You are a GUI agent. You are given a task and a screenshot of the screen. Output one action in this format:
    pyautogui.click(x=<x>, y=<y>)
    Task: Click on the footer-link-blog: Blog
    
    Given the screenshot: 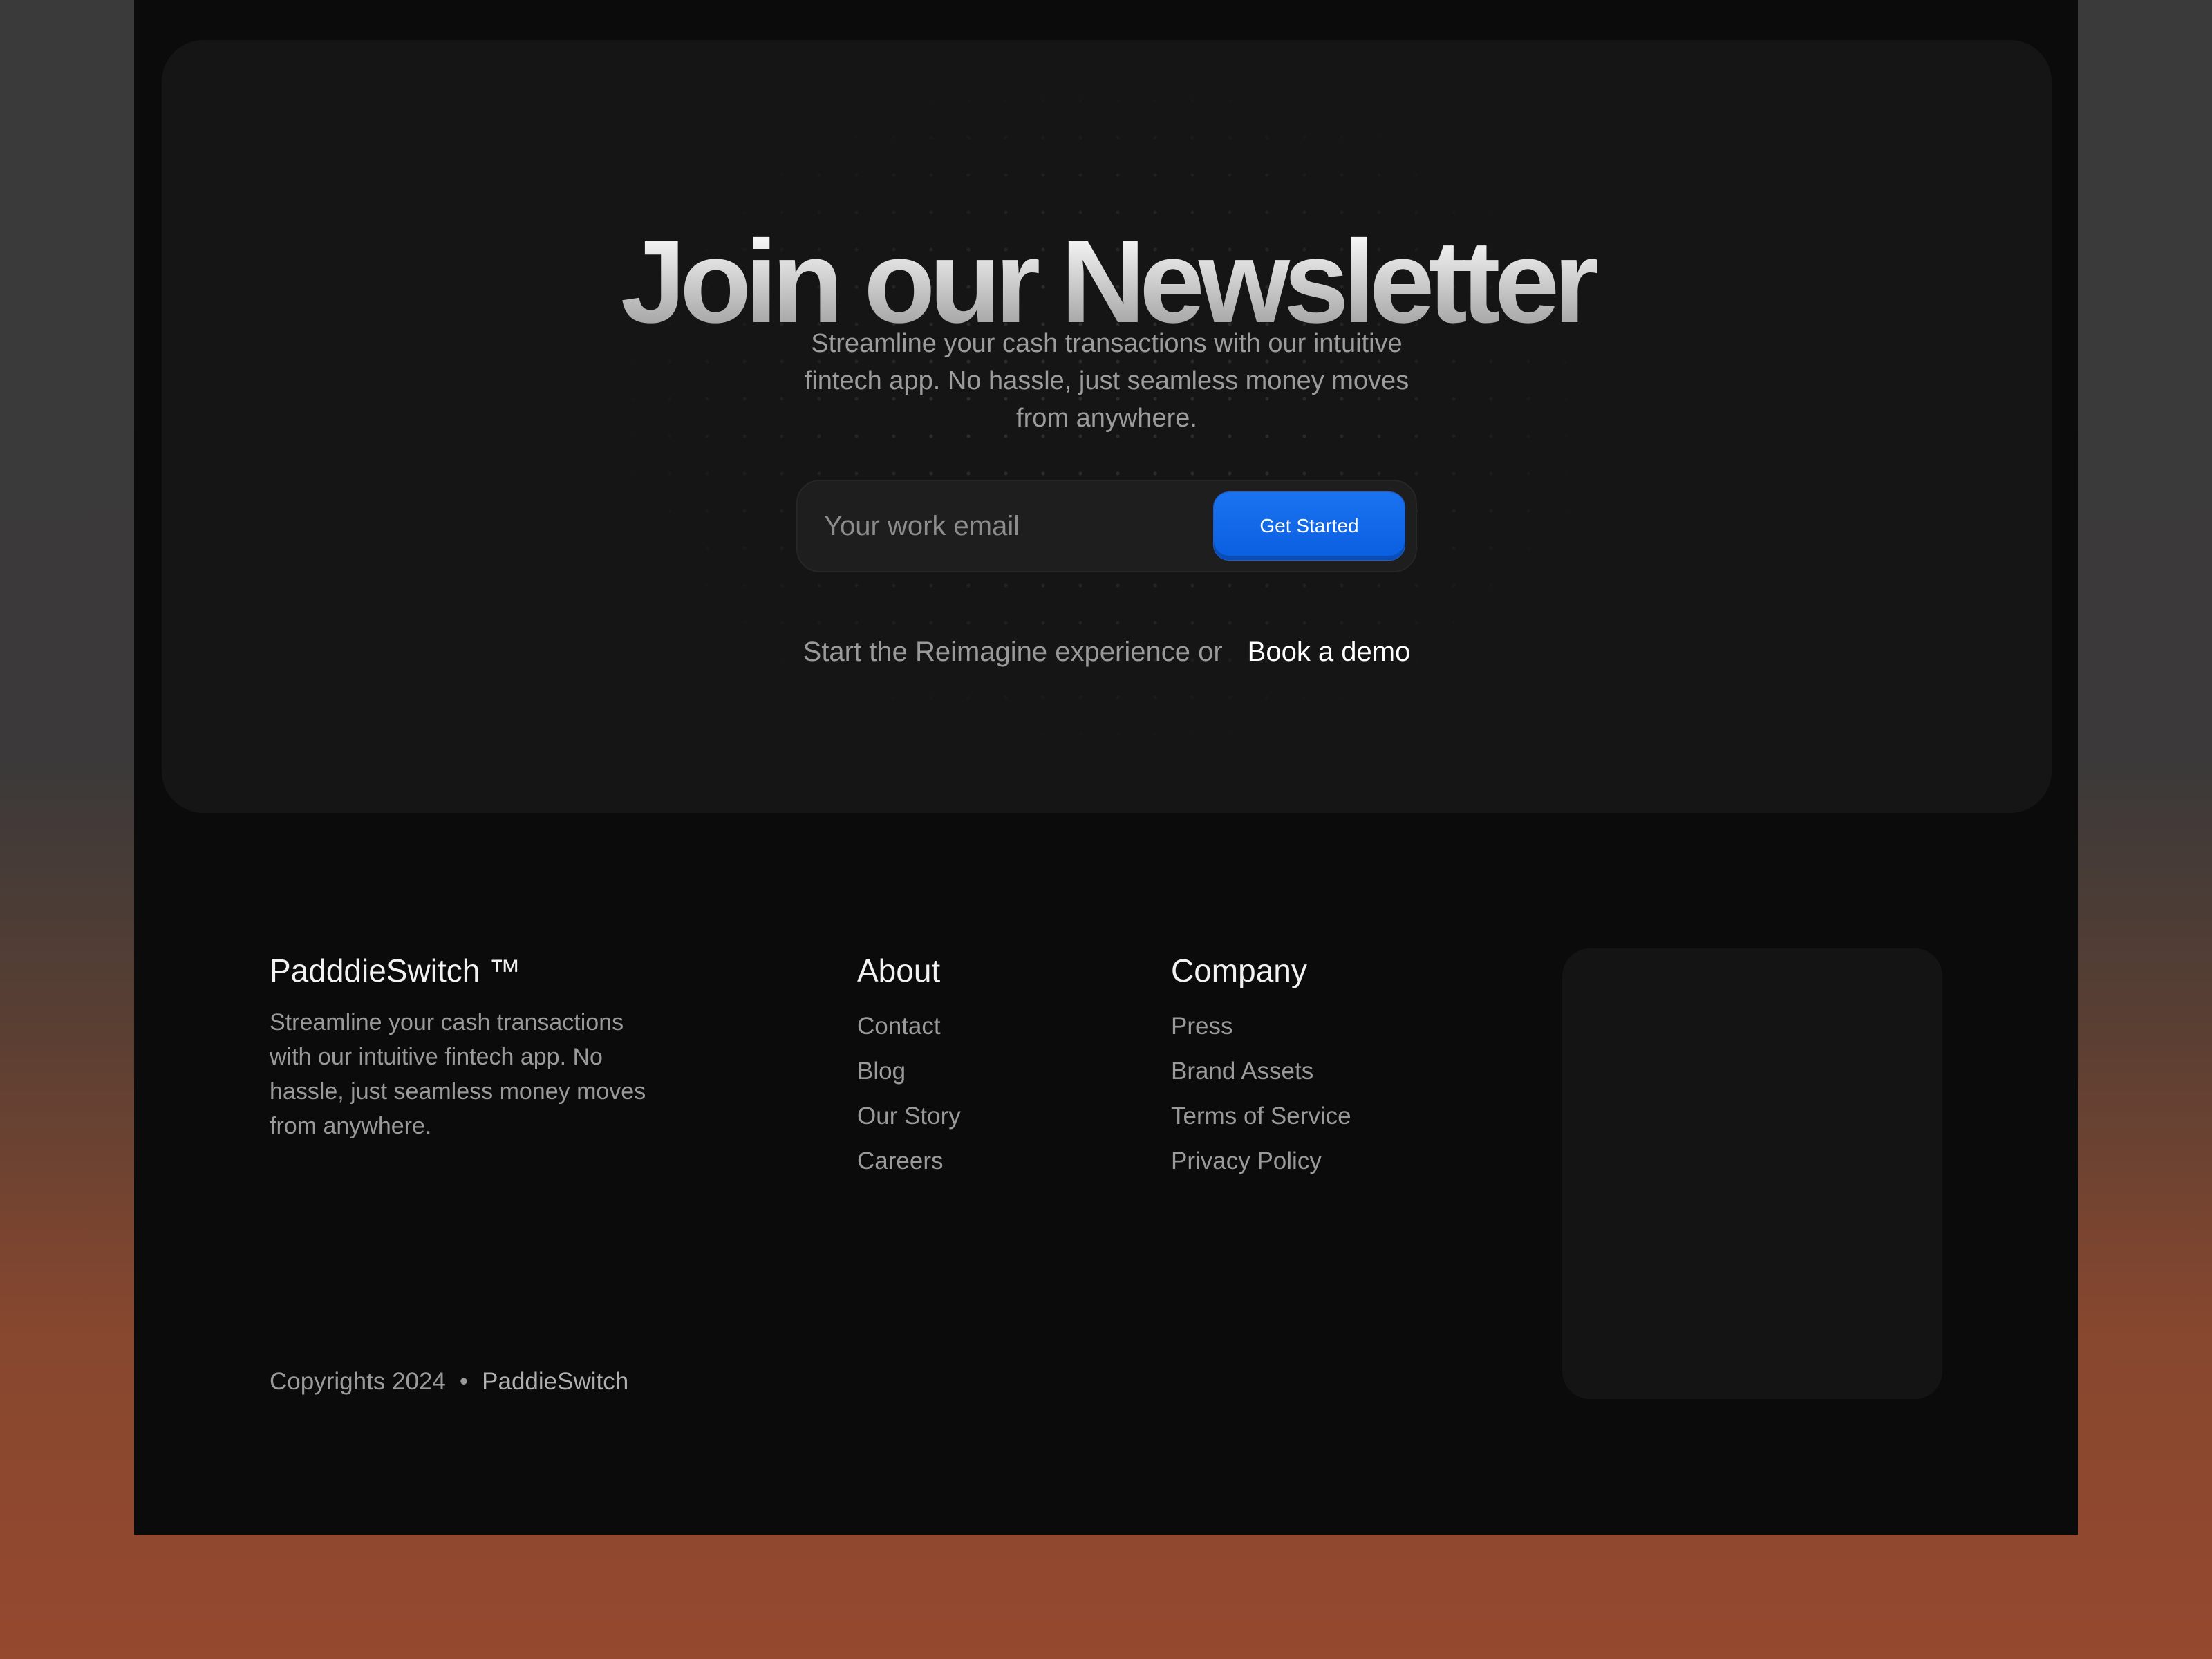 What is the action you would take?
    pyautogui.click(x=909, y=1071)
    